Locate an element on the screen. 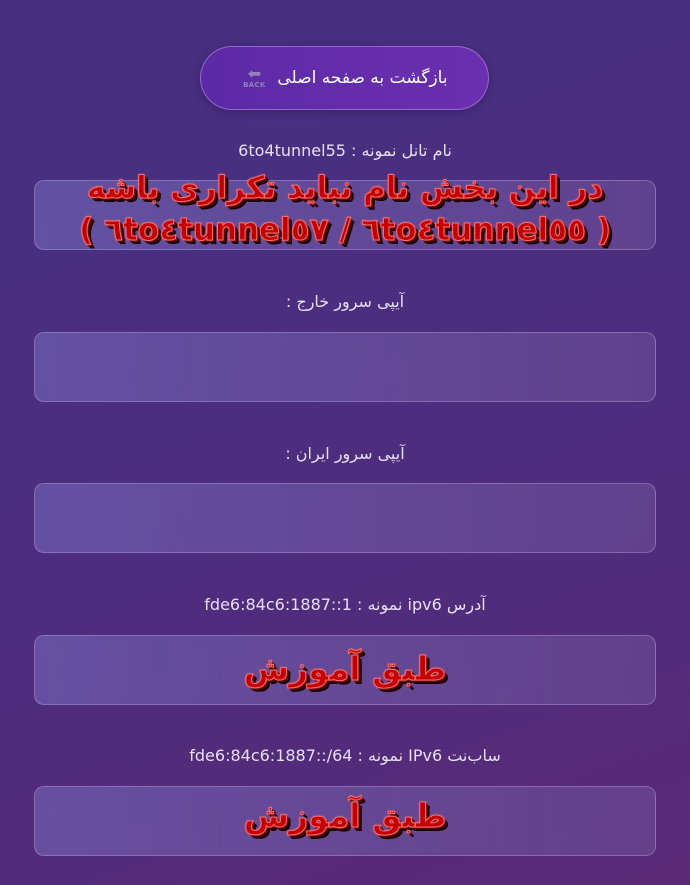 The image size is (690, 885). ipv6-address-label: آدرس ipv6 نمونه : fde6:84c6:1887::1 is located at coordinates (345, 604).